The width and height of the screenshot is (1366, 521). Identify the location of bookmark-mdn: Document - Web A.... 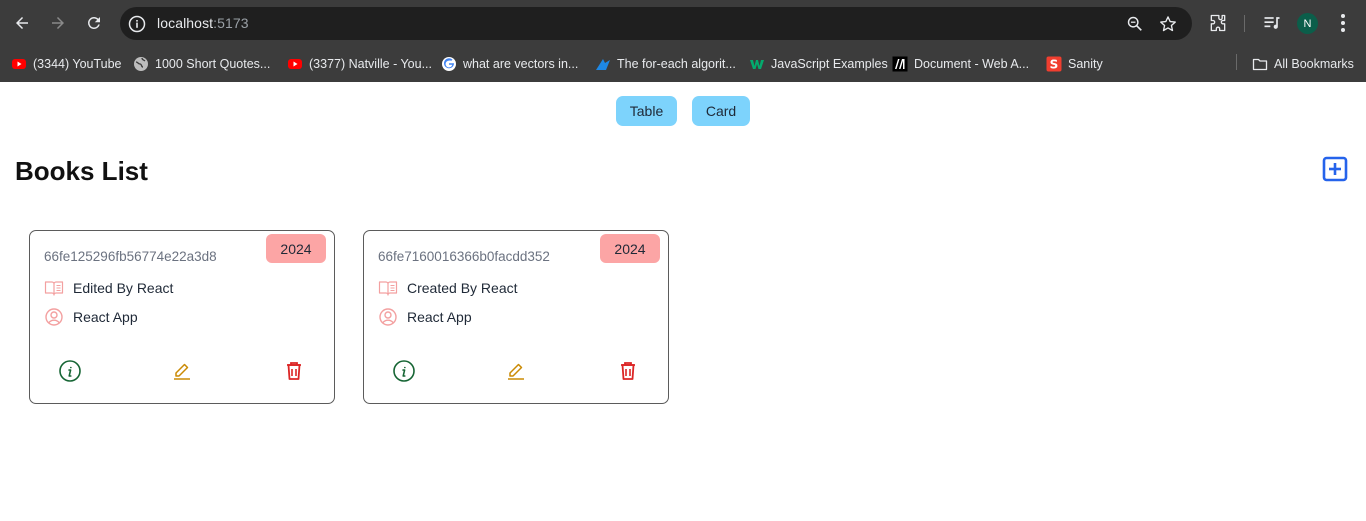
(960, 64).